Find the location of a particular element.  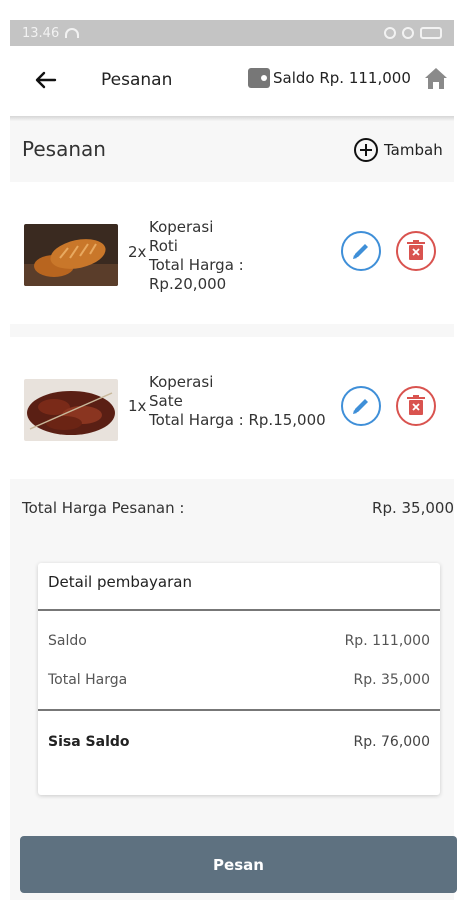

add-label: Tambah is located at coordinates (413, 150).